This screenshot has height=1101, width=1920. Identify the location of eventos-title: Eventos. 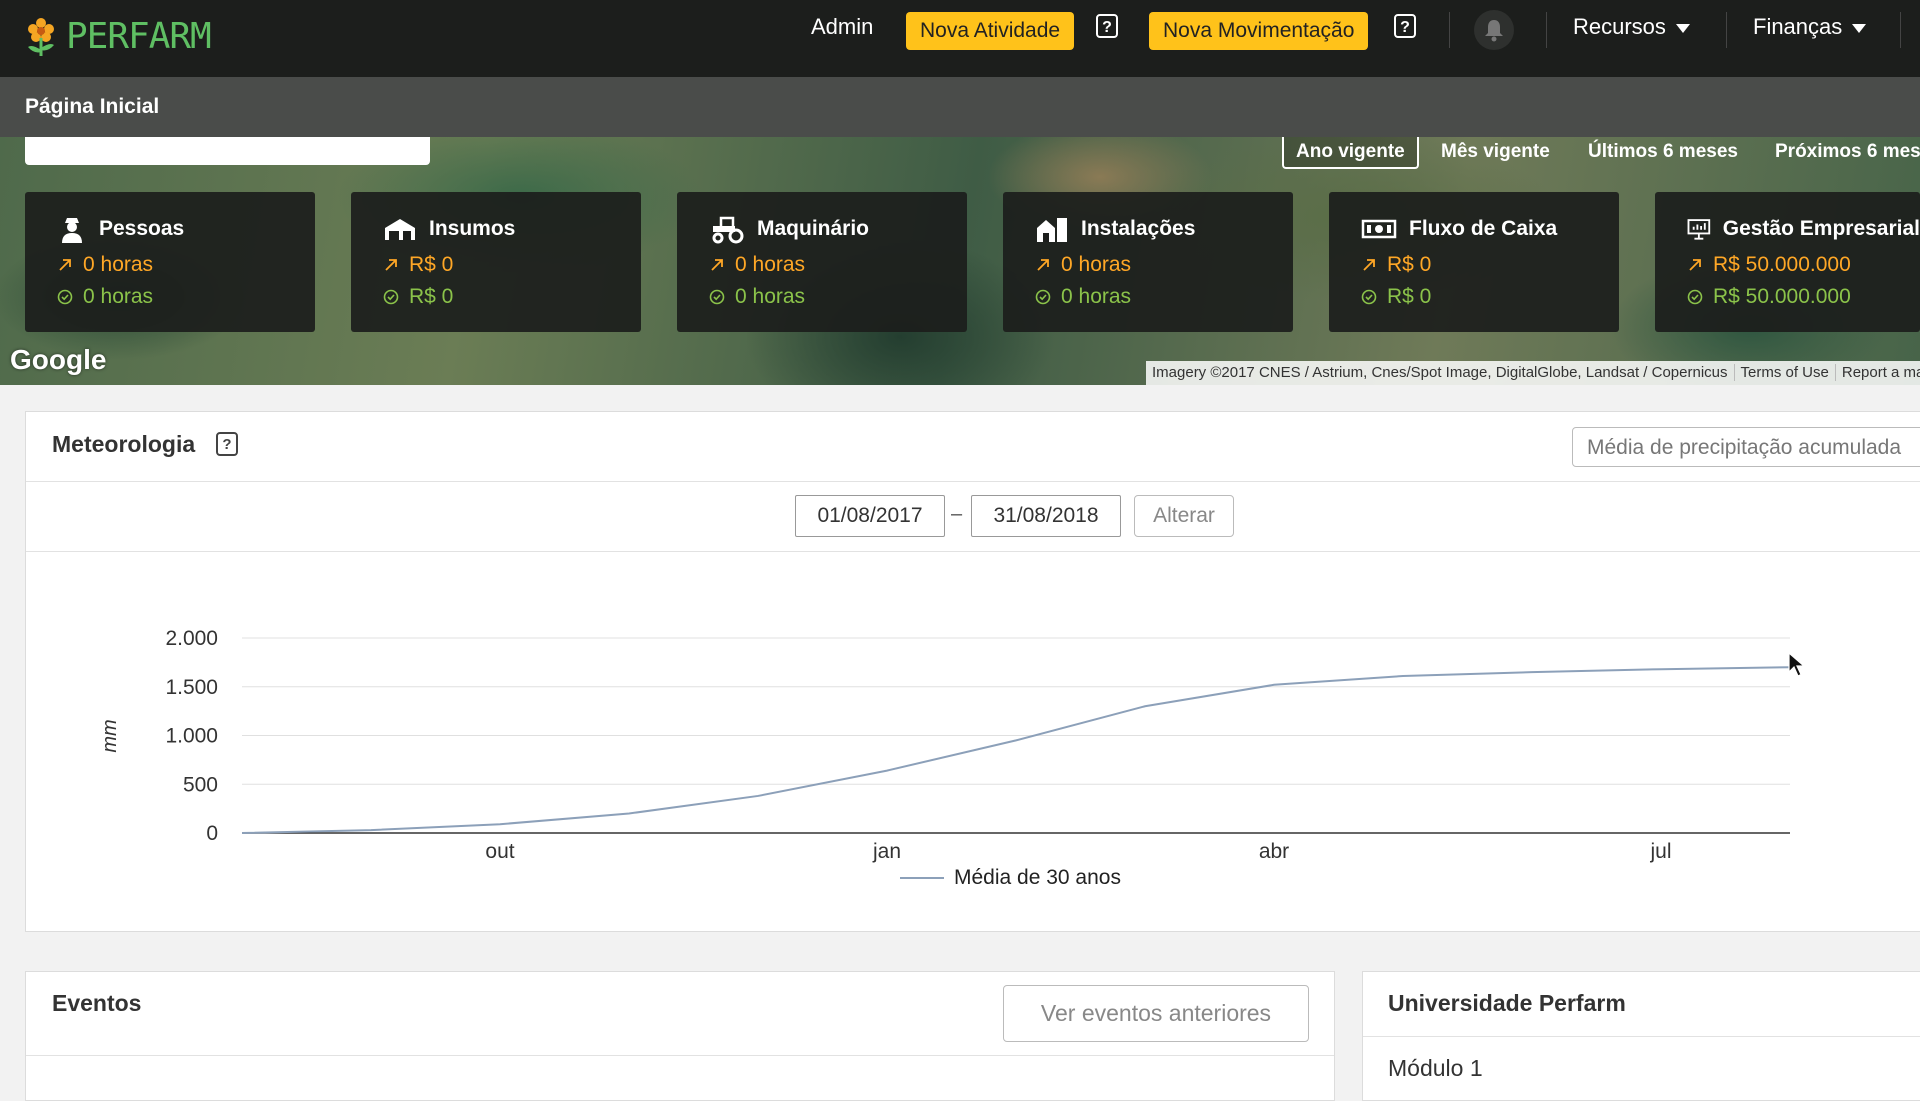
(97, 1003).